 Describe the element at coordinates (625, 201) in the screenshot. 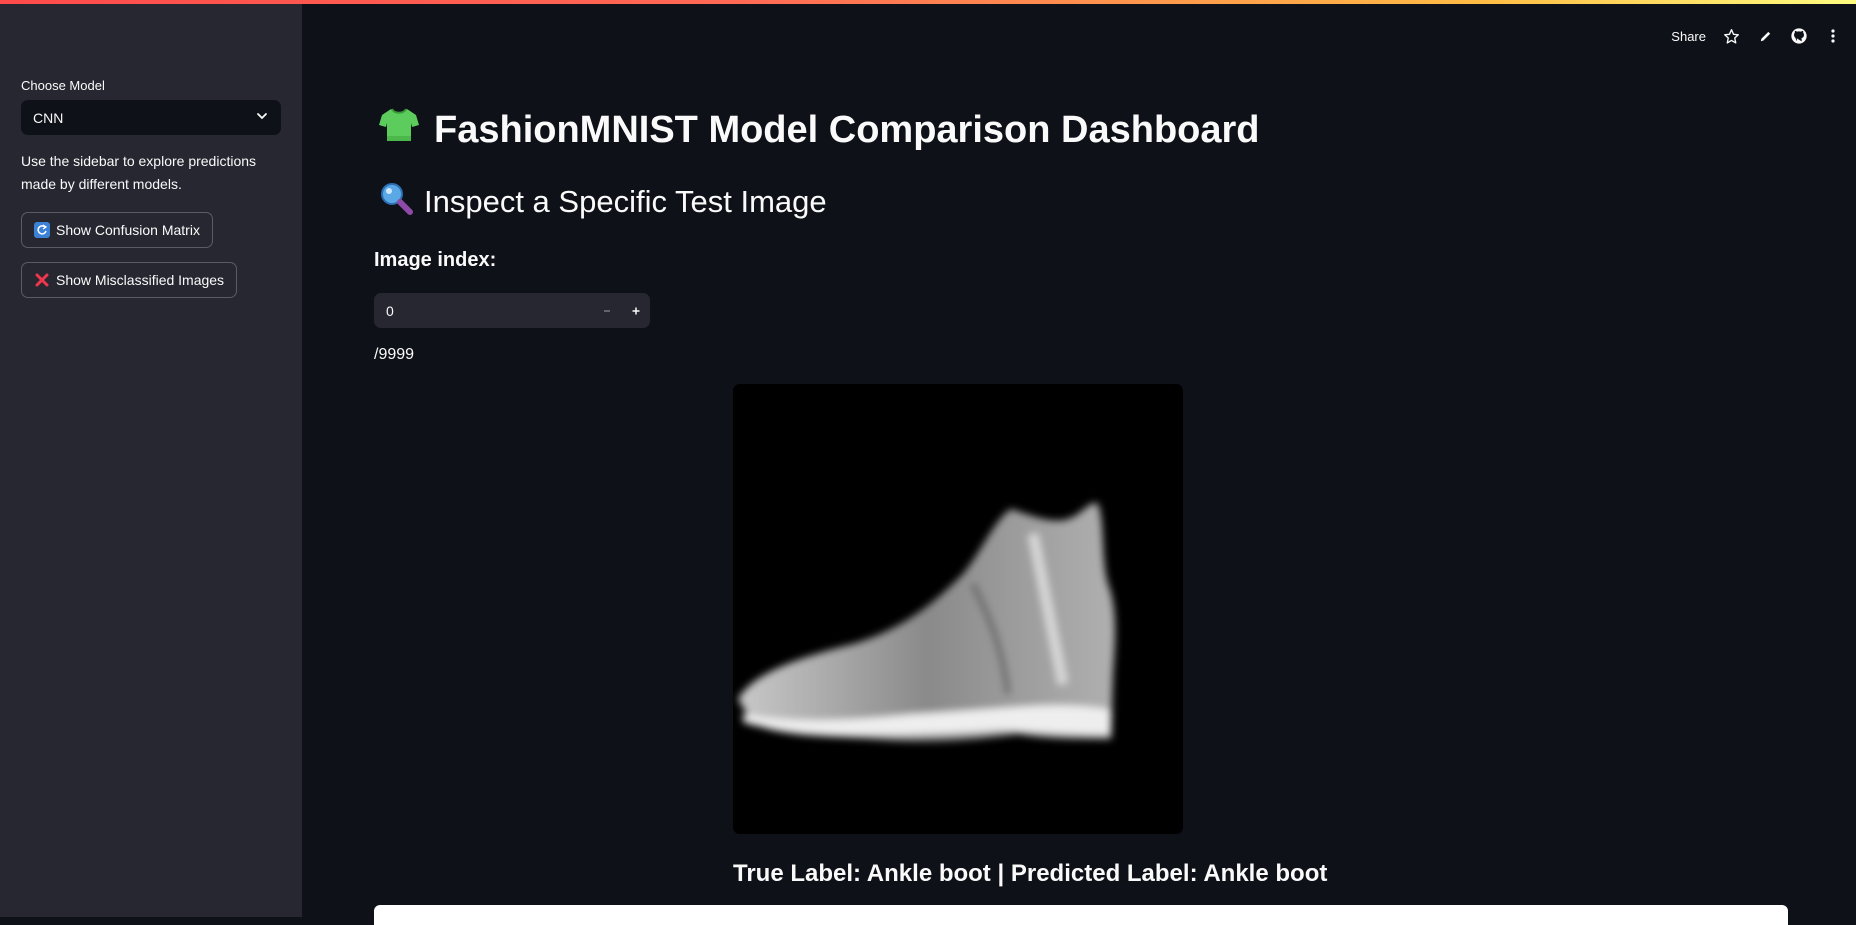

I see `section-heading-text: Inspect a Specific Test Image` at that location.